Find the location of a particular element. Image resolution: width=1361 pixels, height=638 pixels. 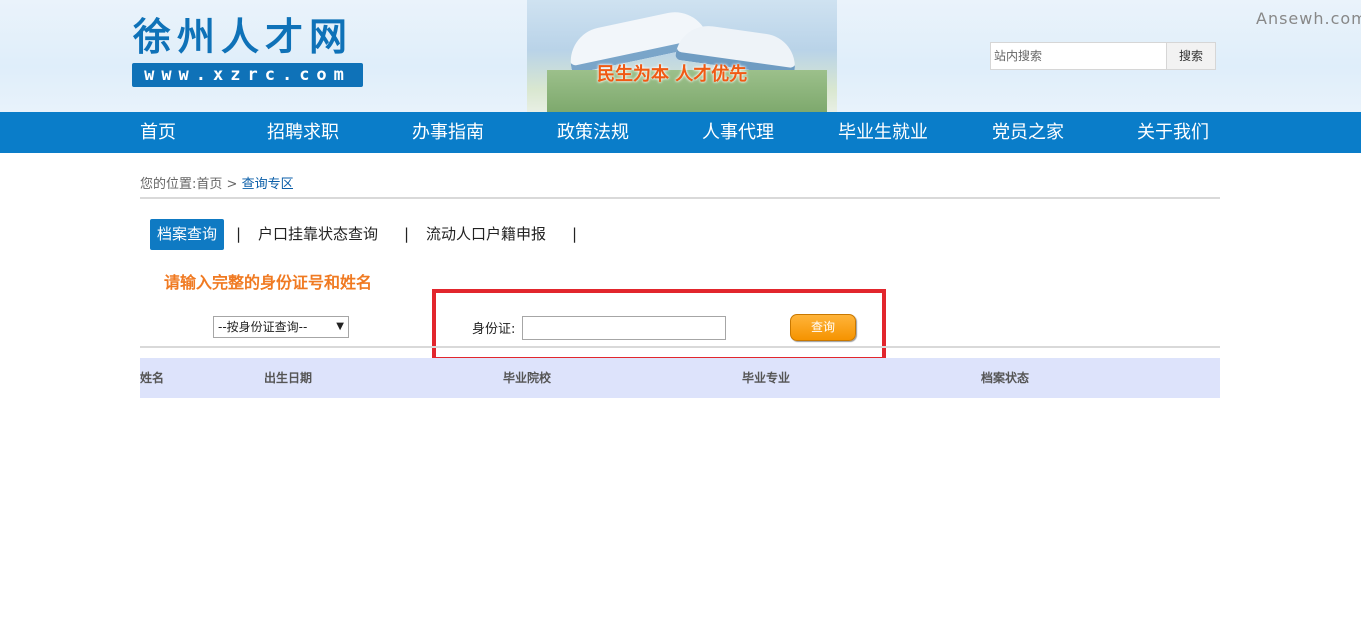

main-nav: 首页 招聘求职 办事指南 政策法规 人事代理 毕业生就业 党员之家 关于我们 is located at coordinates (680, 132).